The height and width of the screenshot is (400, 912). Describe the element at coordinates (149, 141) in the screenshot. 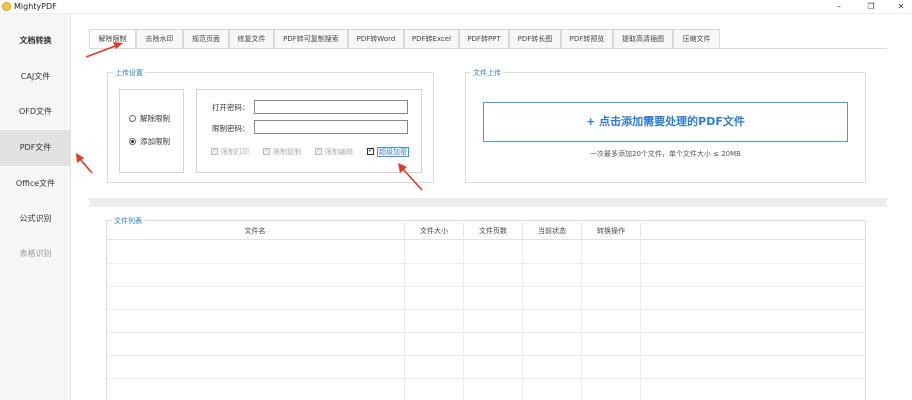

I see `radio-add-restriction: 添加限制` at that location.